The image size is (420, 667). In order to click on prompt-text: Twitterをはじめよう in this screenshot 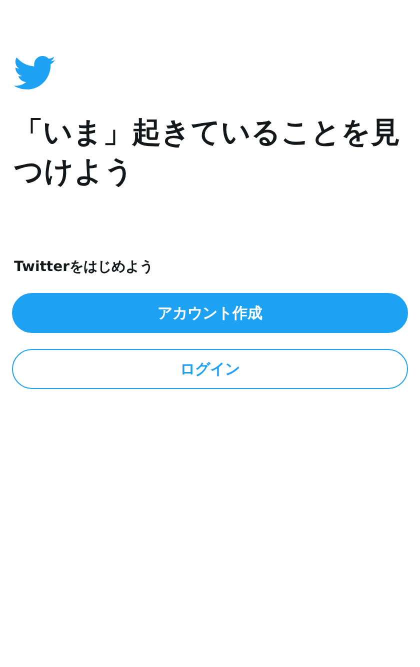, I will do `click(84, 267)`.